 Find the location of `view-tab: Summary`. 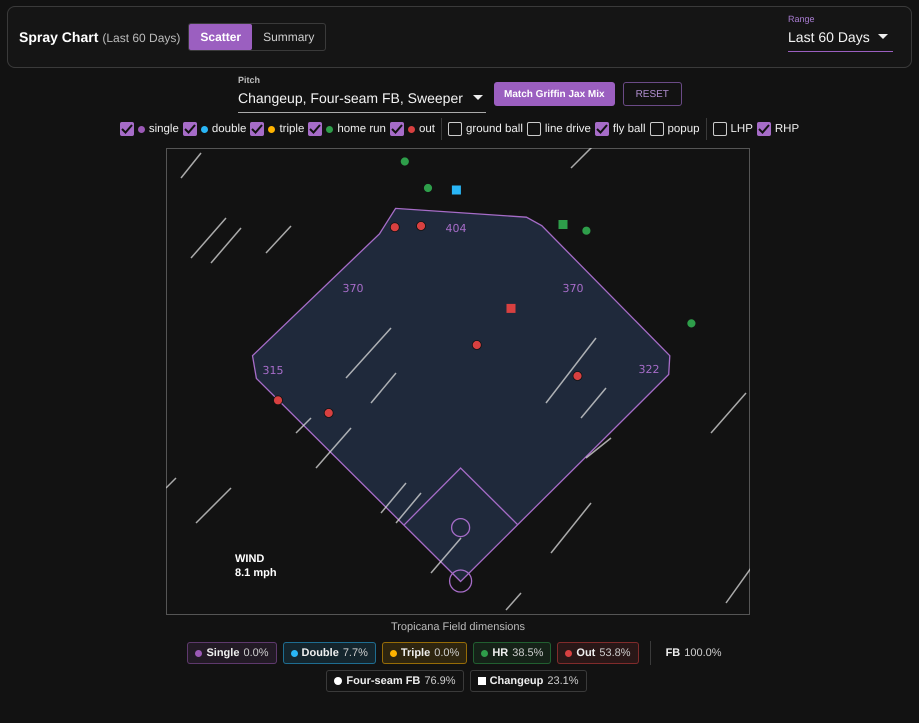

view-tab: Summary is located at coordinates (289, 37).